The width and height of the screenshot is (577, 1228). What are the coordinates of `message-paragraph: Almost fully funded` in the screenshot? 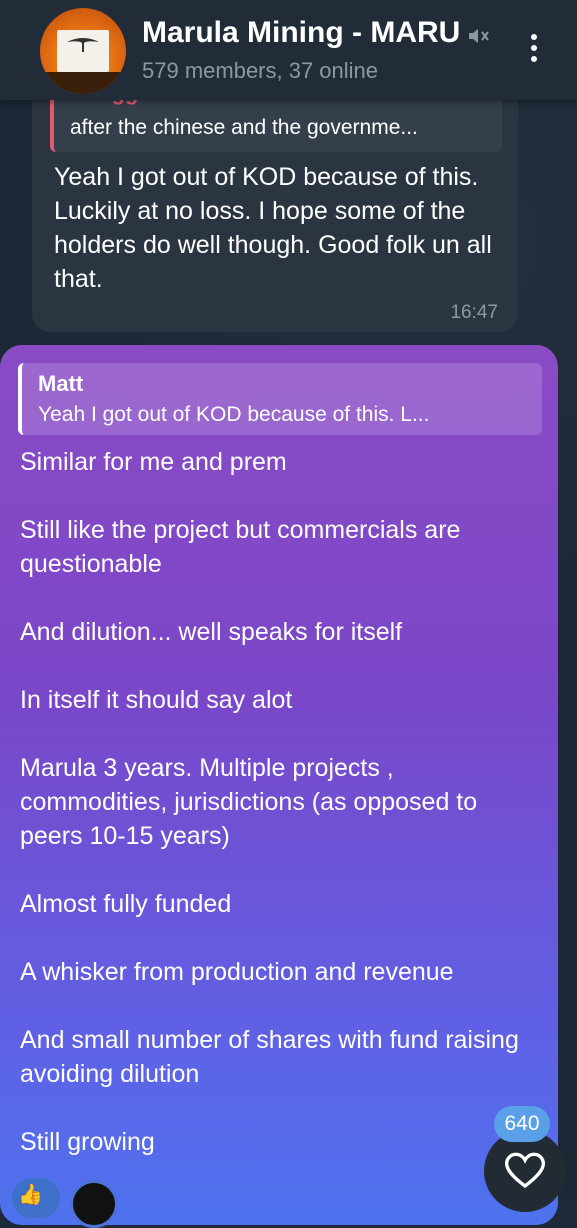 It's located at (126, 904).